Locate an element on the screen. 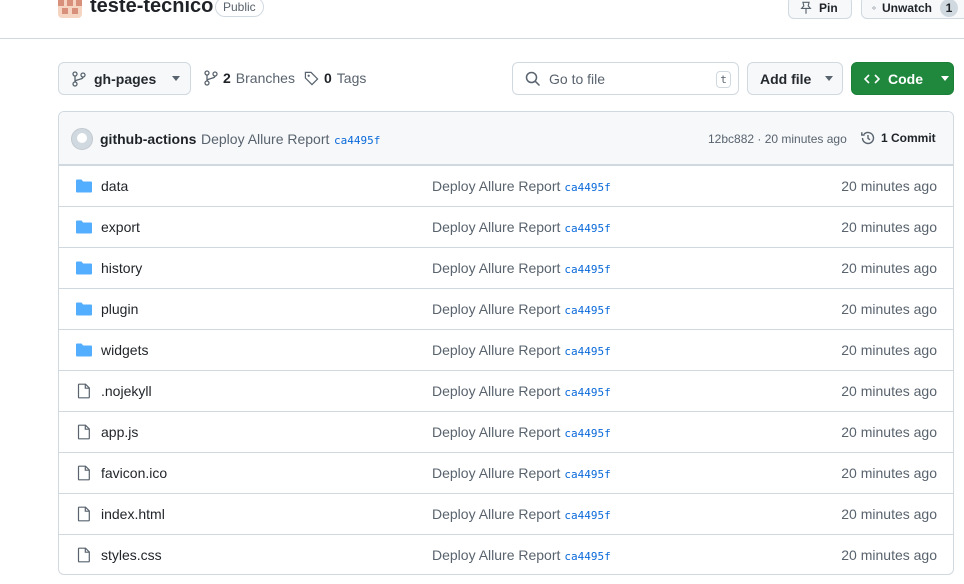 This screenshot has height=584, width=964. branches-link: 2 Branches is located at coordinates (249, 78).